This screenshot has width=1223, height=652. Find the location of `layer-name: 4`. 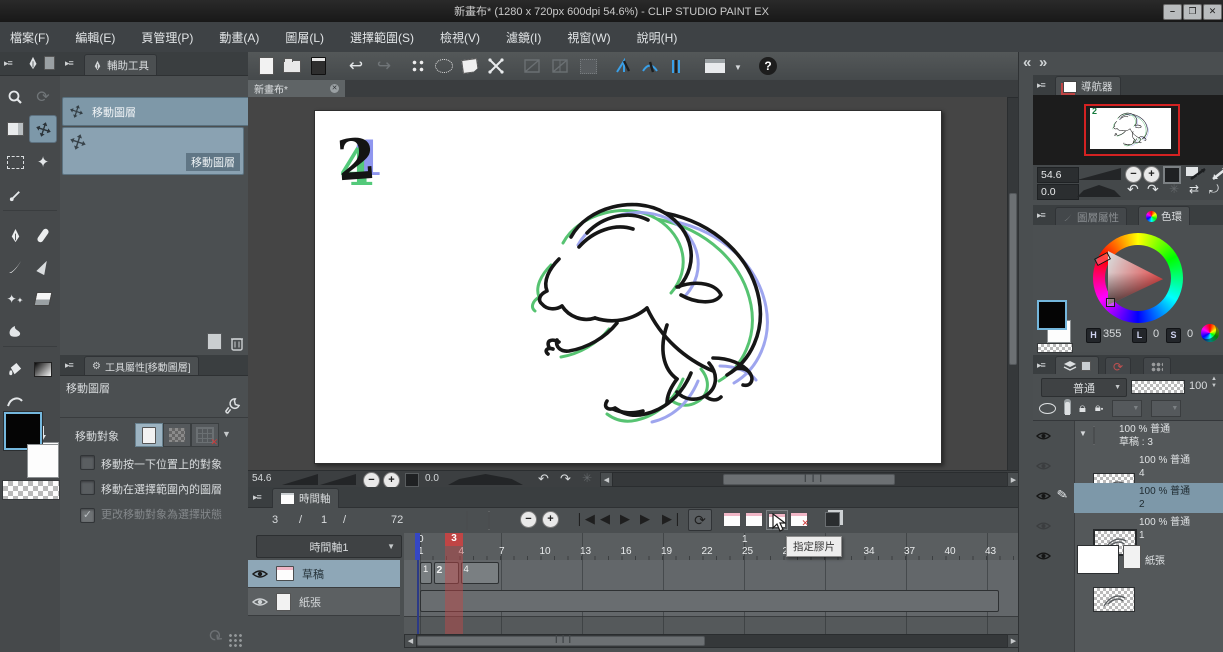

layer-name: 4 is located at coordinates (1142, 473).